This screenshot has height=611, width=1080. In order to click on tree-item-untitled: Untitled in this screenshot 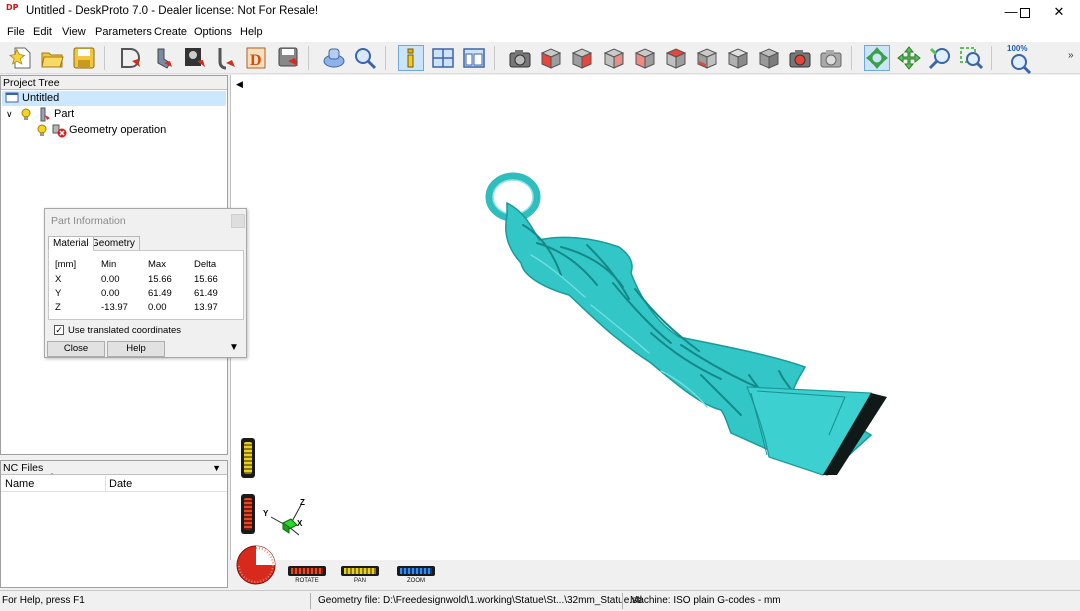, I will do `click(114, 98)`.